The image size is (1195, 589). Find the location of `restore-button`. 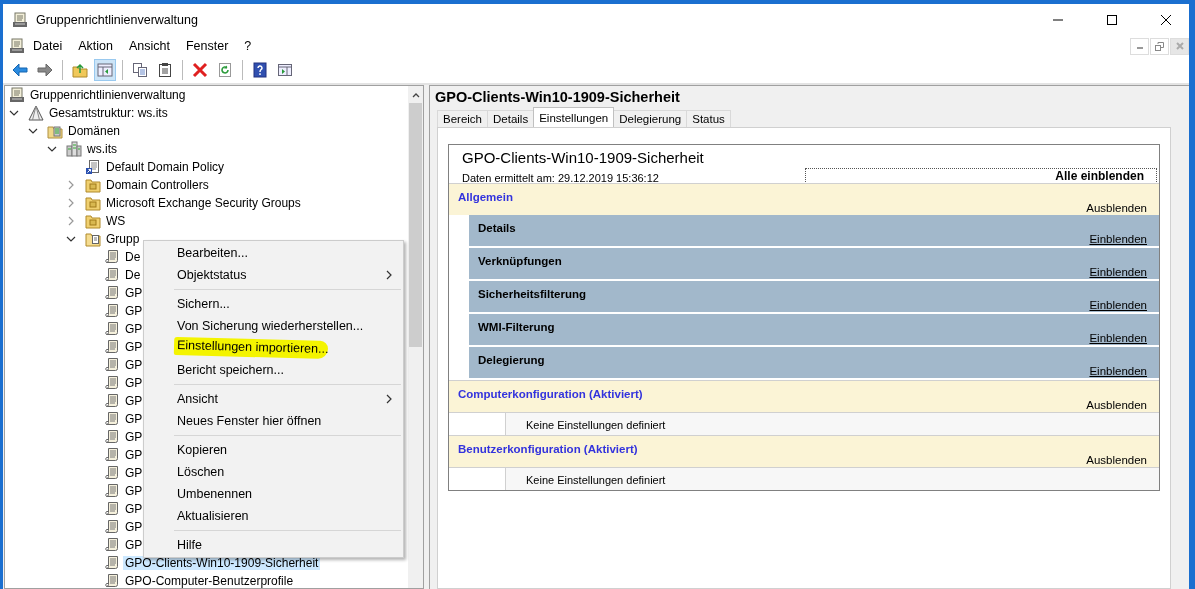

restore-button is located at coordinates (1159, 46).